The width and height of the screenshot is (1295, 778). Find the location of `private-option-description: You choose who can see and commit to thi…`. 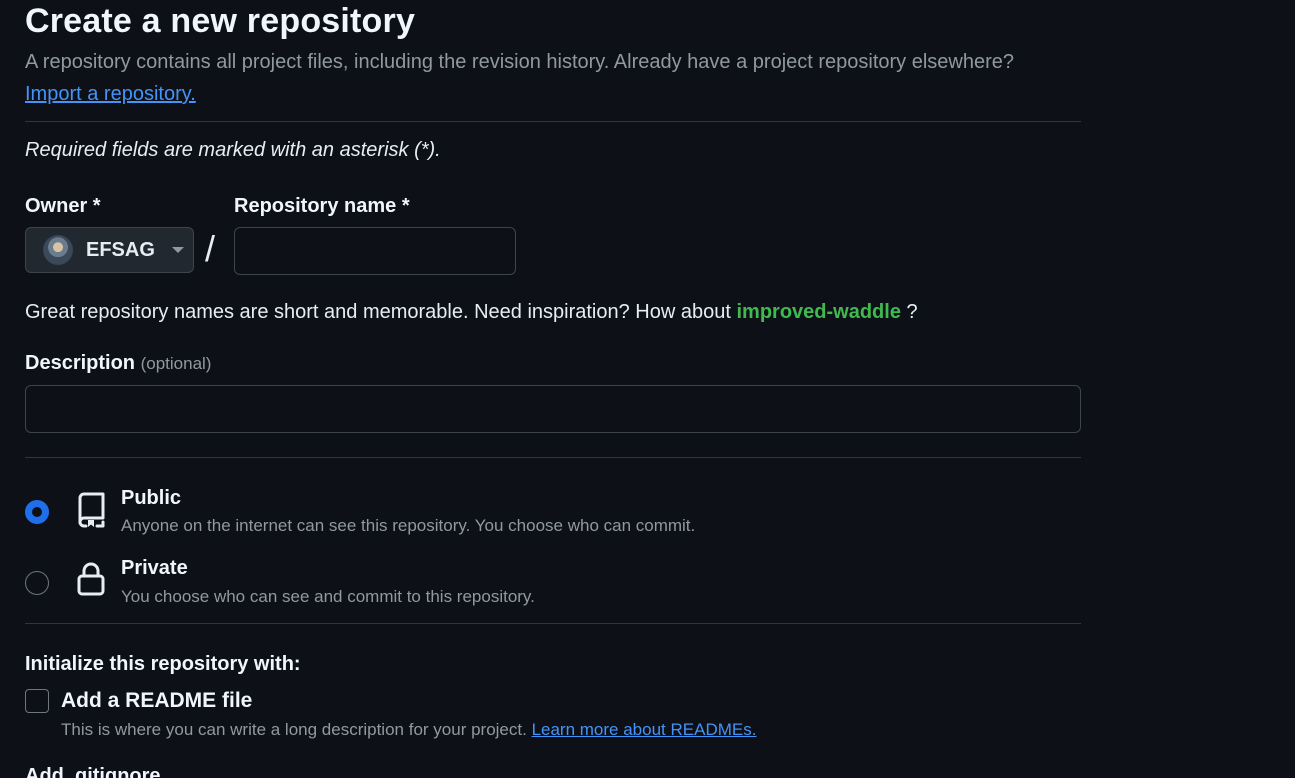

private-option-description: You choose who can see and commit to thi… is located at coordinates (328, 596).